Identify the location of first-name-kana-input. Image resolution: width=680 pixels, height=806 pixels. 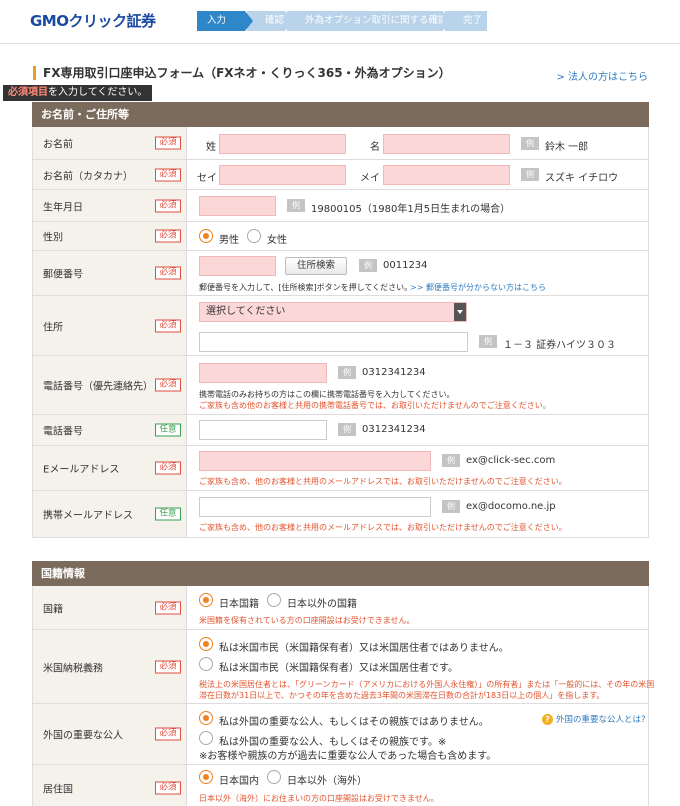
(446, 175).